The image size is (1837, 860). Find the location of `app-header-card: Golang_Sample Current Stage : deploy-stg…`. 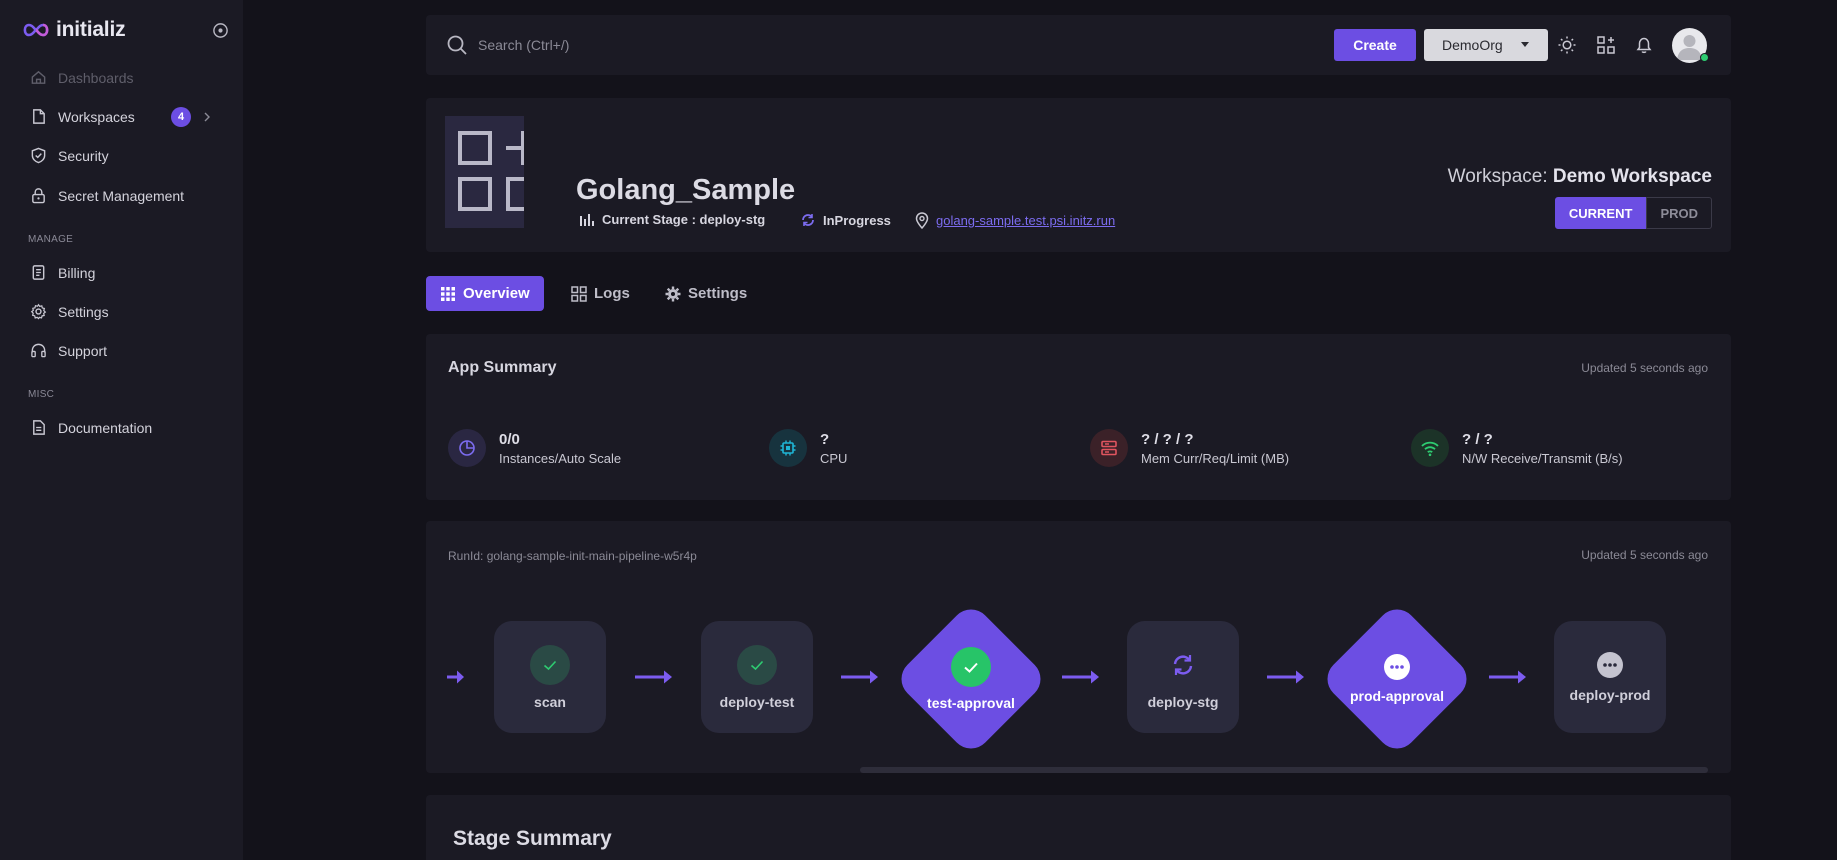

app-header-card: Golang_Sample Current Stage : deploy-stg… is located at coordinates (1078, 175).